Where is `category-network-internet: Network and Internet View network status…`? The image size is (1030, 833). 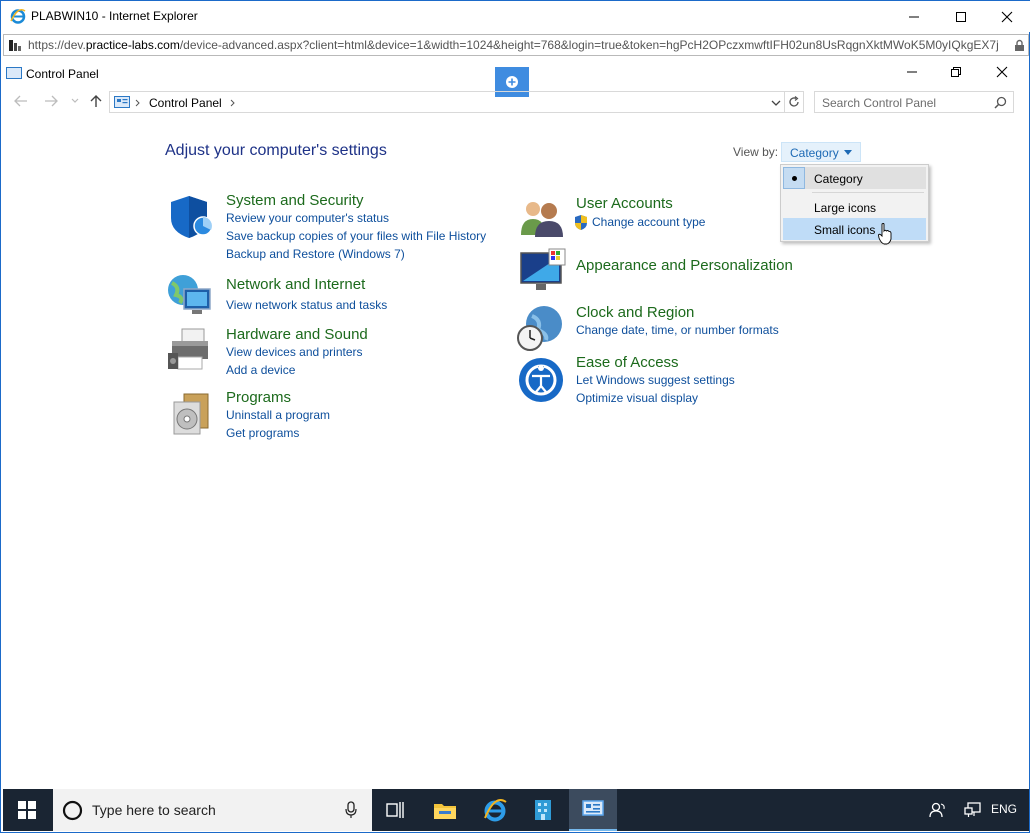
category-network-internet: Network and Internet View network status… is located at coordinates (306, 295).